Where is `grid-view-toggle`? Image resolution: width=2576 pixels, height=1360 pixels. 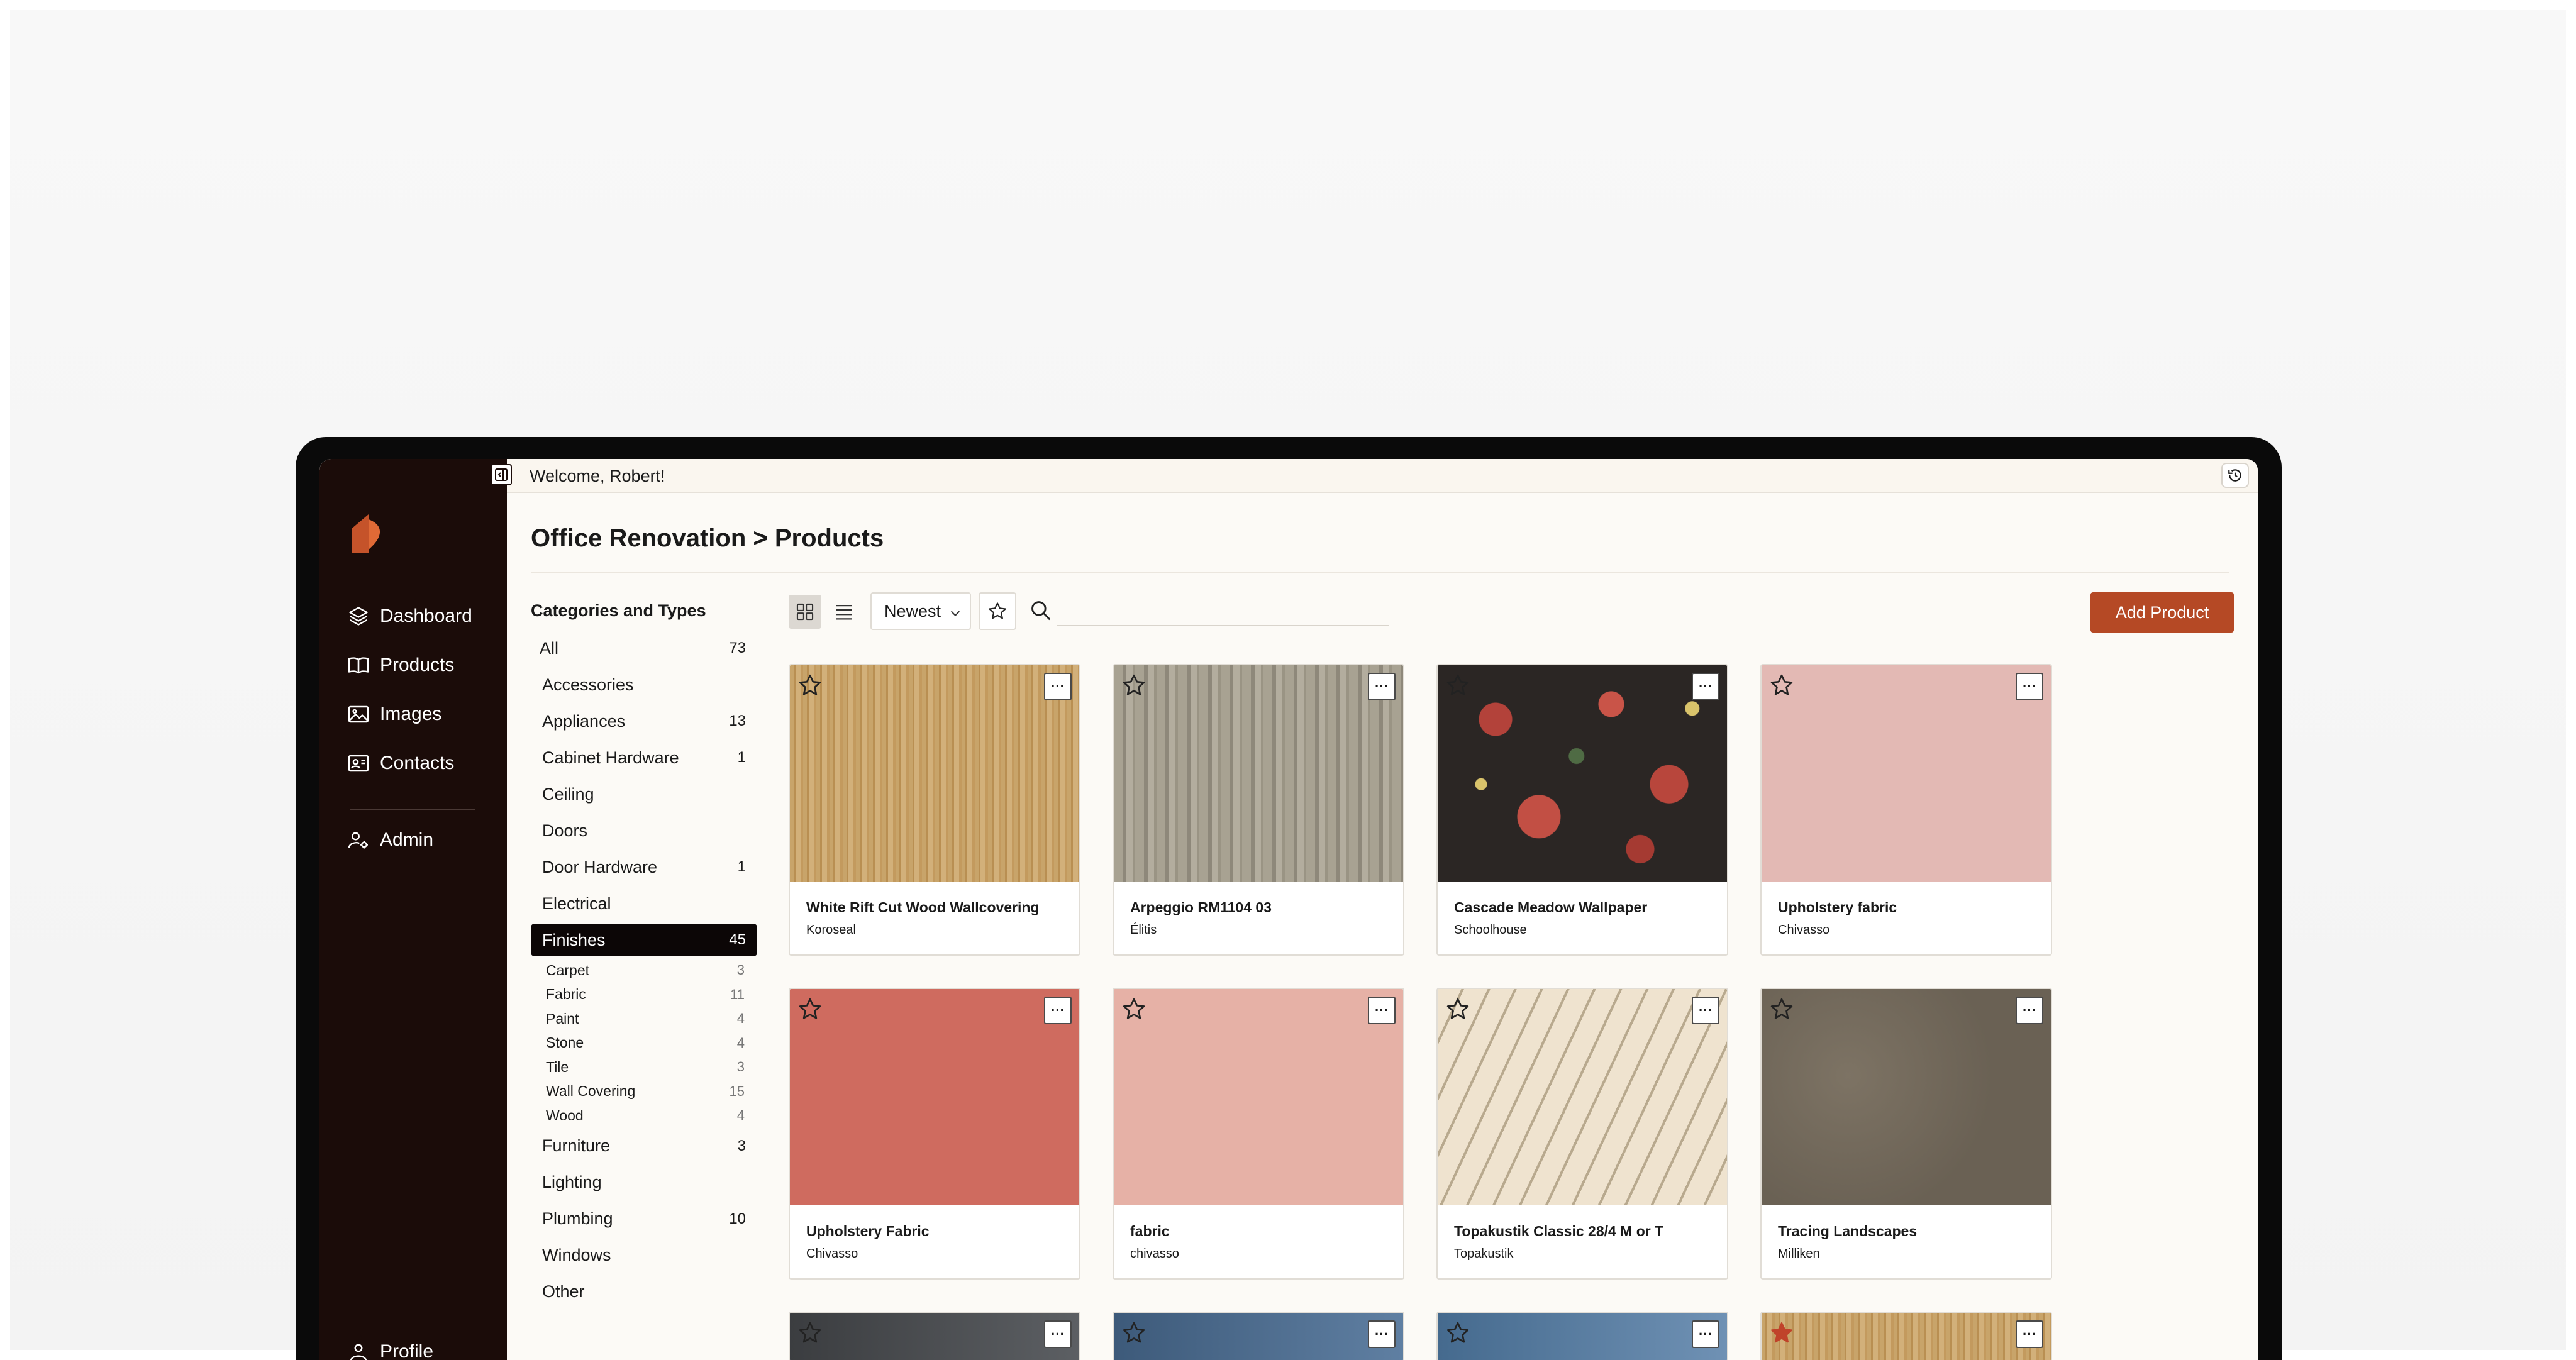
grid-view-toggle is located at coordinates (805, 612).